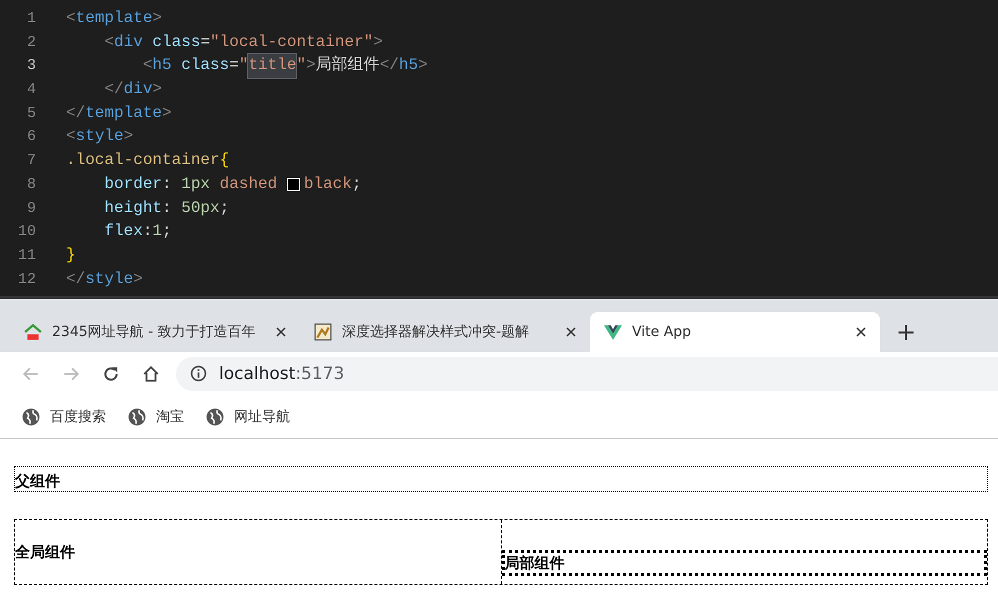 The width and height of the screenshot is (998, 598). I want to click on address-bar: localhost:5173, so click(587, 373).